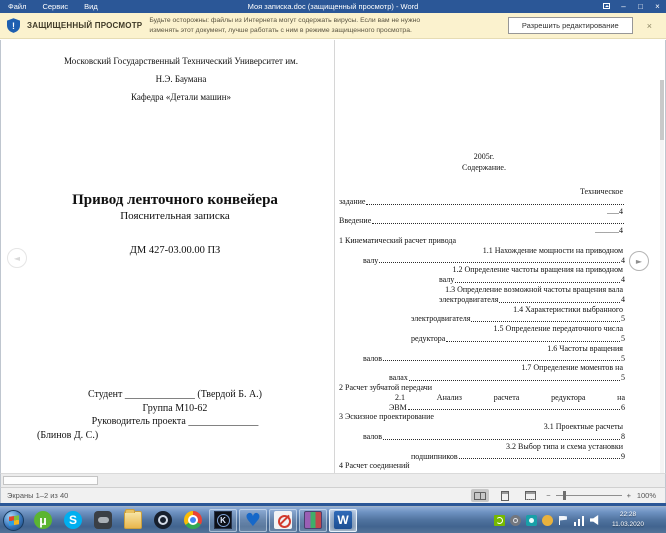 The height and width of the screenshot is (533, 666). Describe the element at coordinates (253, 520) in the screenshot. I see `taskbar-app-button: ♥` at that location.